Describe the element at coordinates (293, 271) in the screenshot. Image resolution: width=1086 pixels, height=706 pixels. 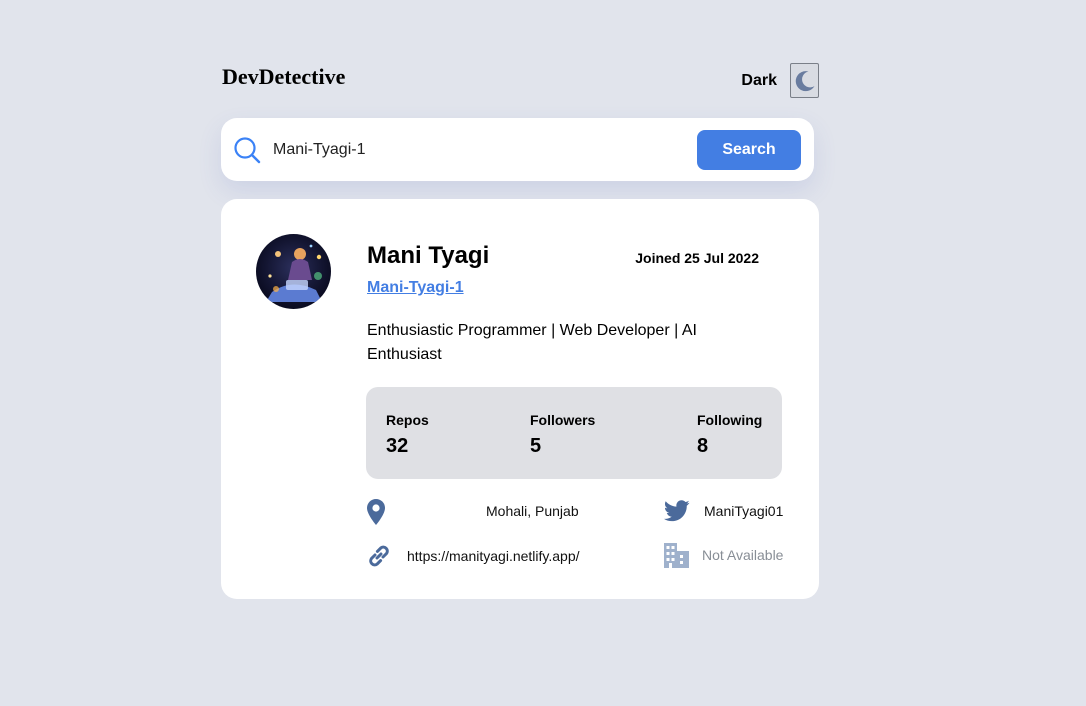
I see `avatar` at that location.